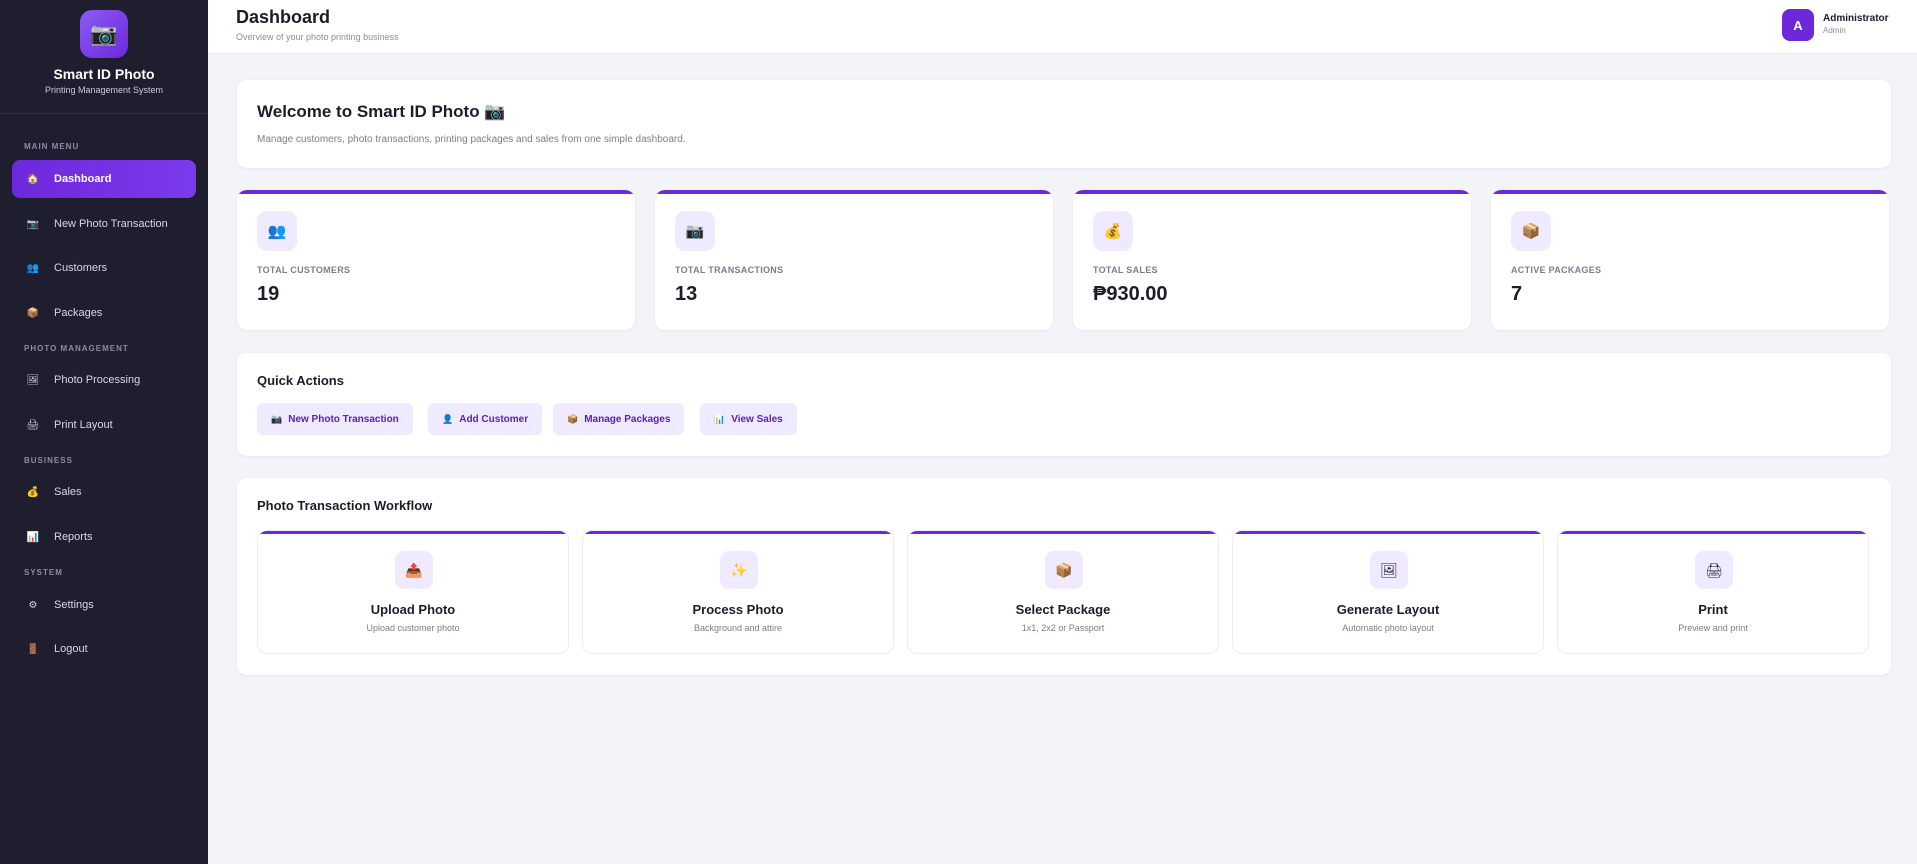 The width and height of the screenshot is (1917, 864). Describe the element at coordinates (76, 348) in the screenshot. I see `section-label-photo-management: PHOTO MANAGEMENT` at that location.